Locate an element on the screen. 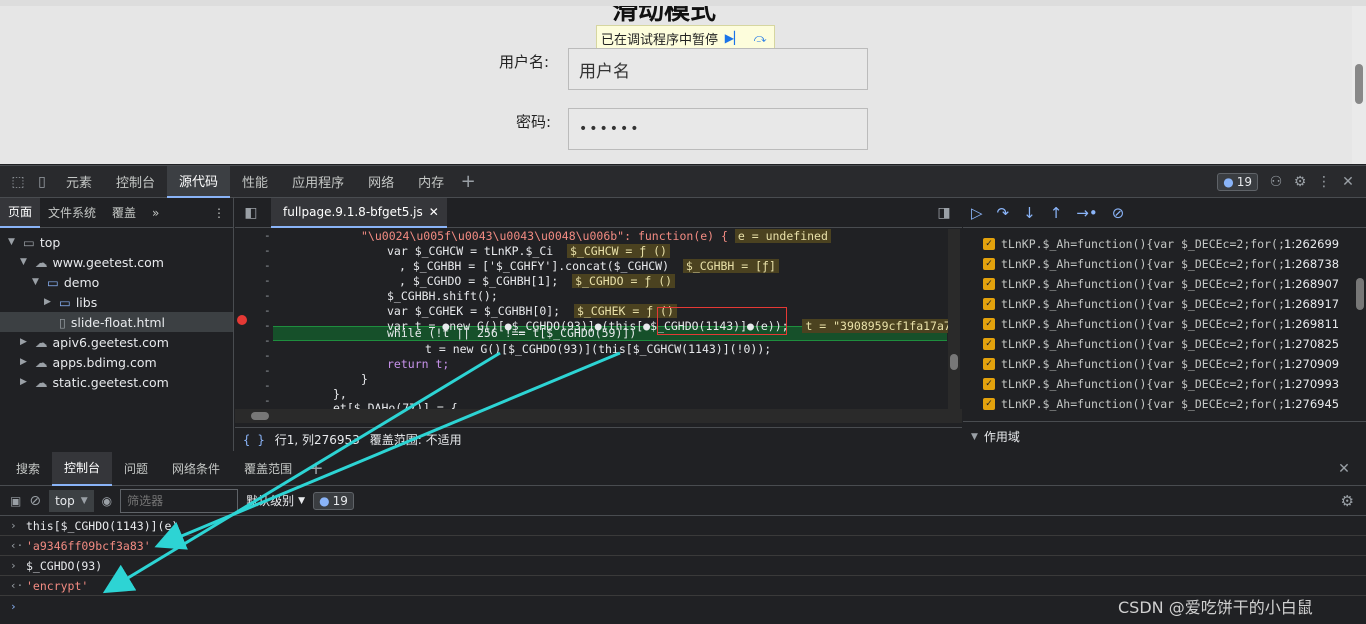 The image size is (1366, 624). tree-item-libs: ▶ ▭ libs is located at coordinates (116, 302).